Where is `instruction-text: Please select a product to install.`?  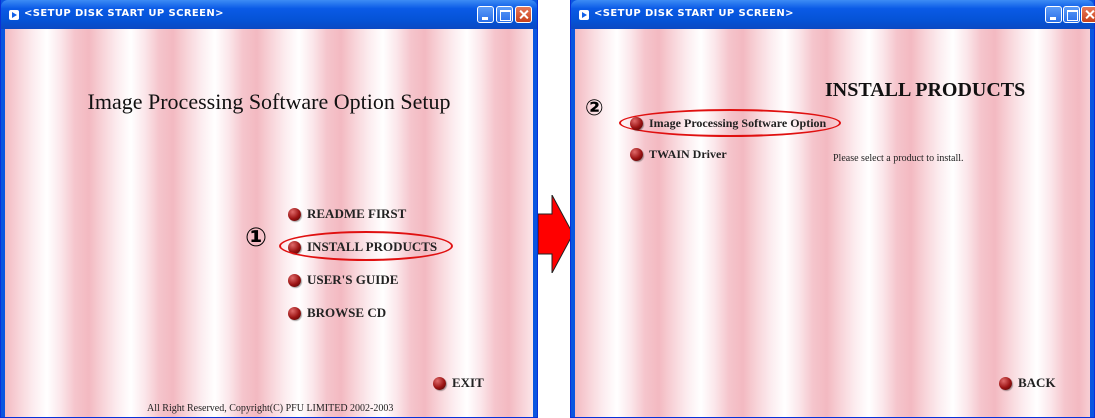
instruction-text: Please select a product to install. is located at coordinates (898, 158).